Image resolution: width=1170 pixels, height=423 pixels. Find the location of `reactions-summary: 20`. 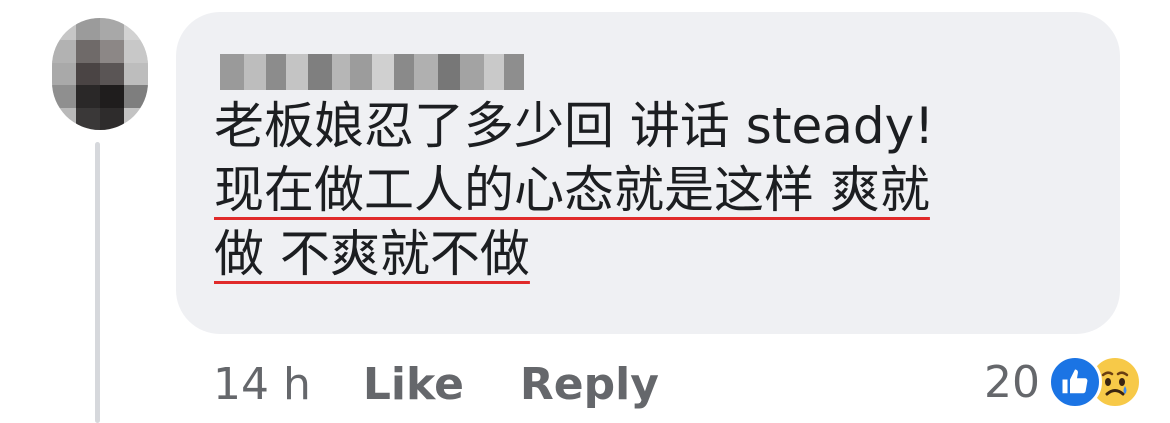

reactions-summary: 20 is located at coordinates (1063, 382).